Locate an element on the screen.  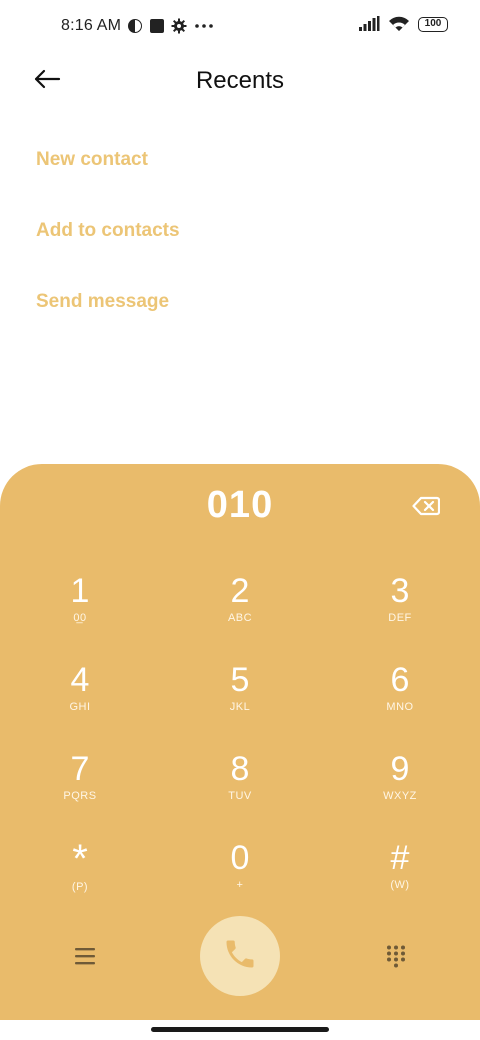
backspace-icon is located at coordinates (426, 508).